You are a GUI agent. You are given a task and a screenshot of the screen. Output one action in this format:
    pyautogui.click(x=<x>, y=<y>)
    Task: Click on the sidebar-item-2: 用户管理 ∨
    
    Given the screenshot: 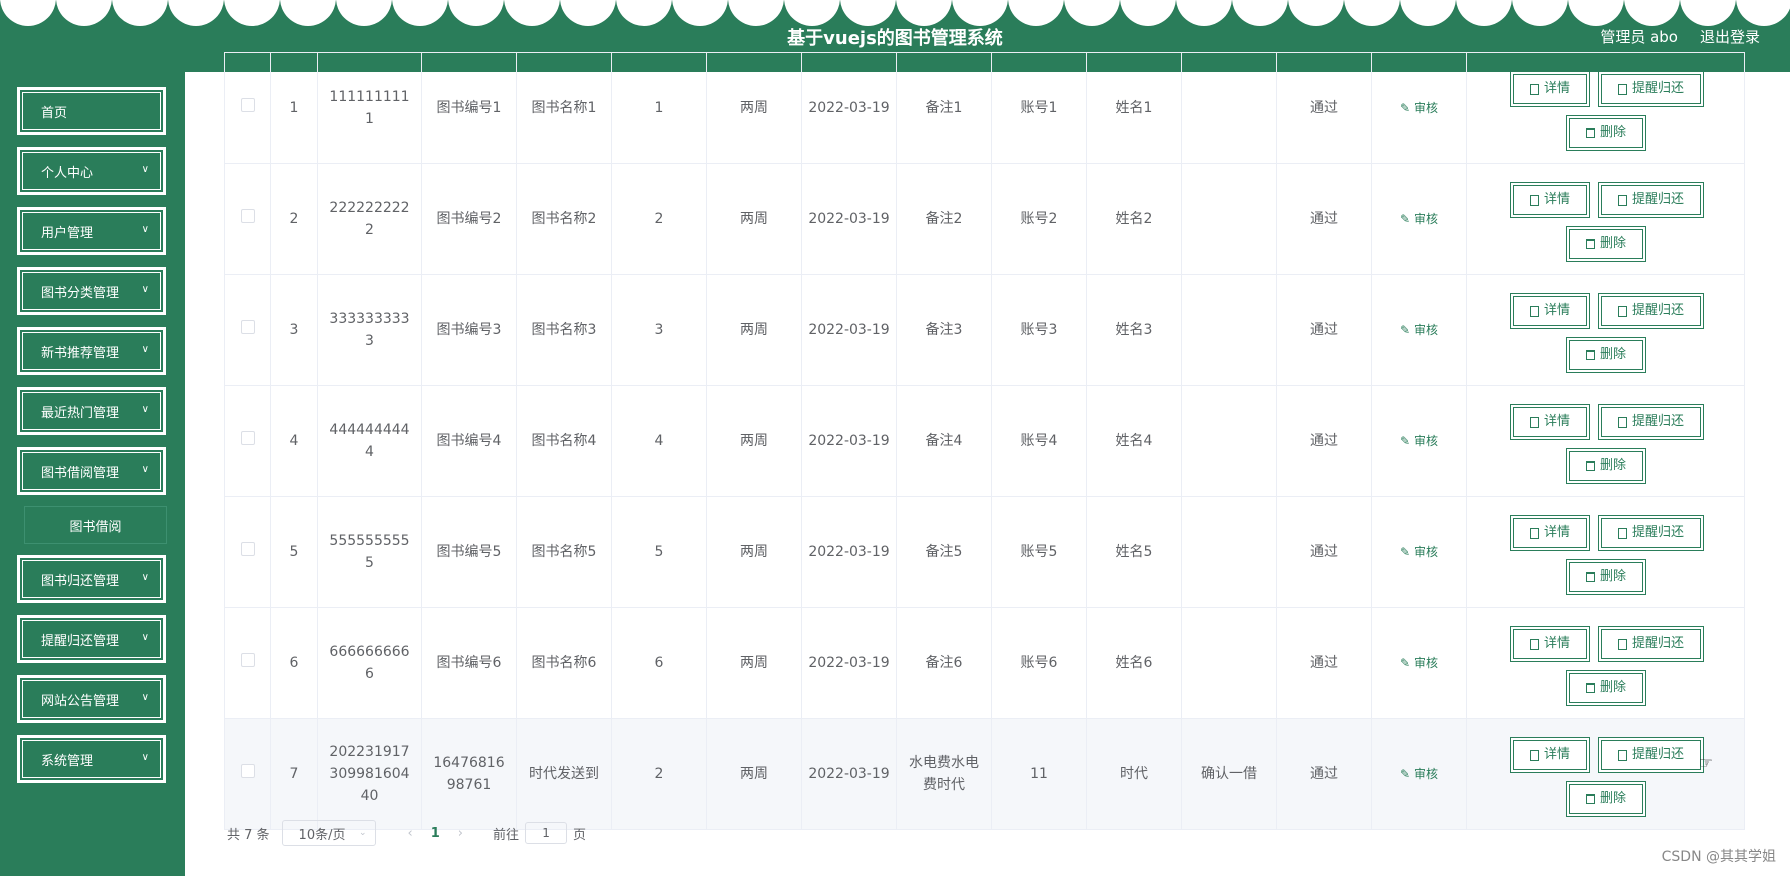 What is the action you would take?
    pyautogui.click(x=91, y=231)
    